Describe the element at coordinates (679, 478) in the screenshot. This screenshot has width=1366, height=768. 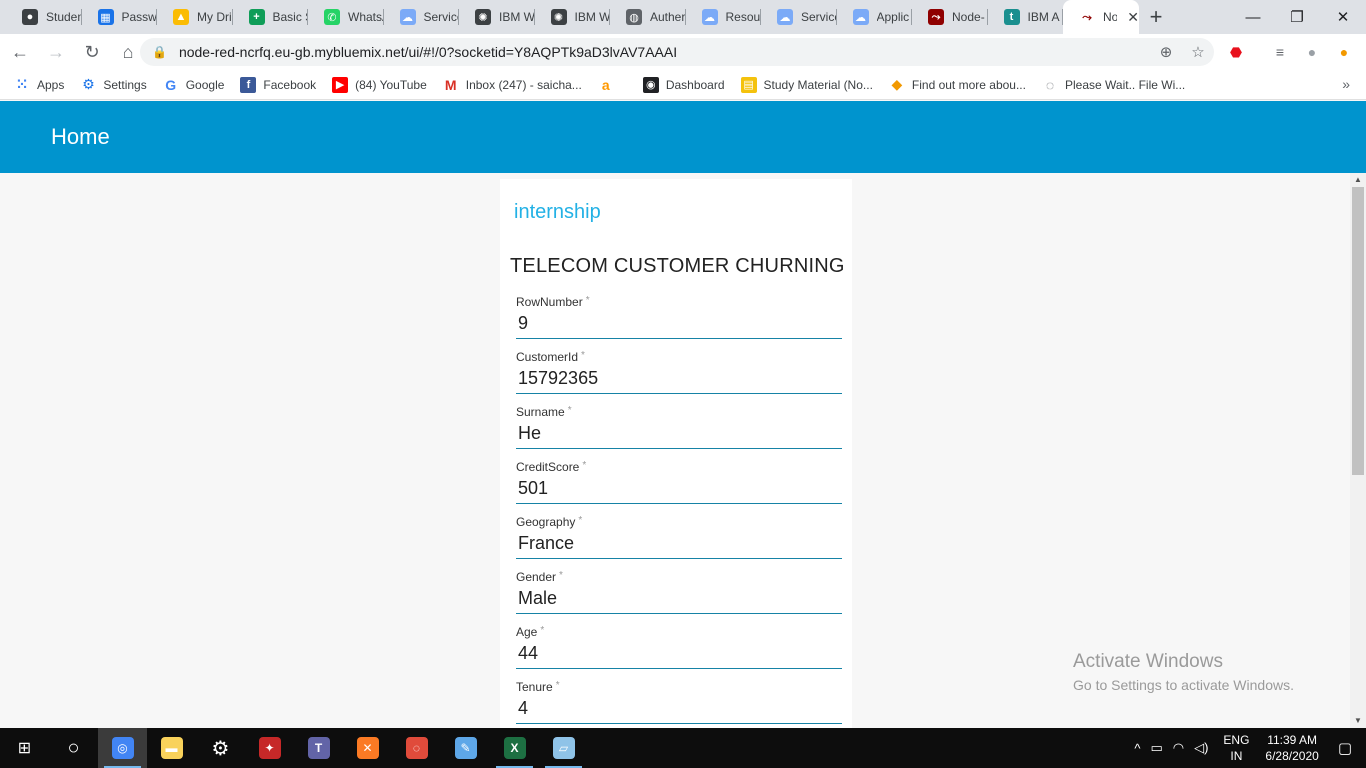
I see `form-field: CreditScore * 501` at that location.